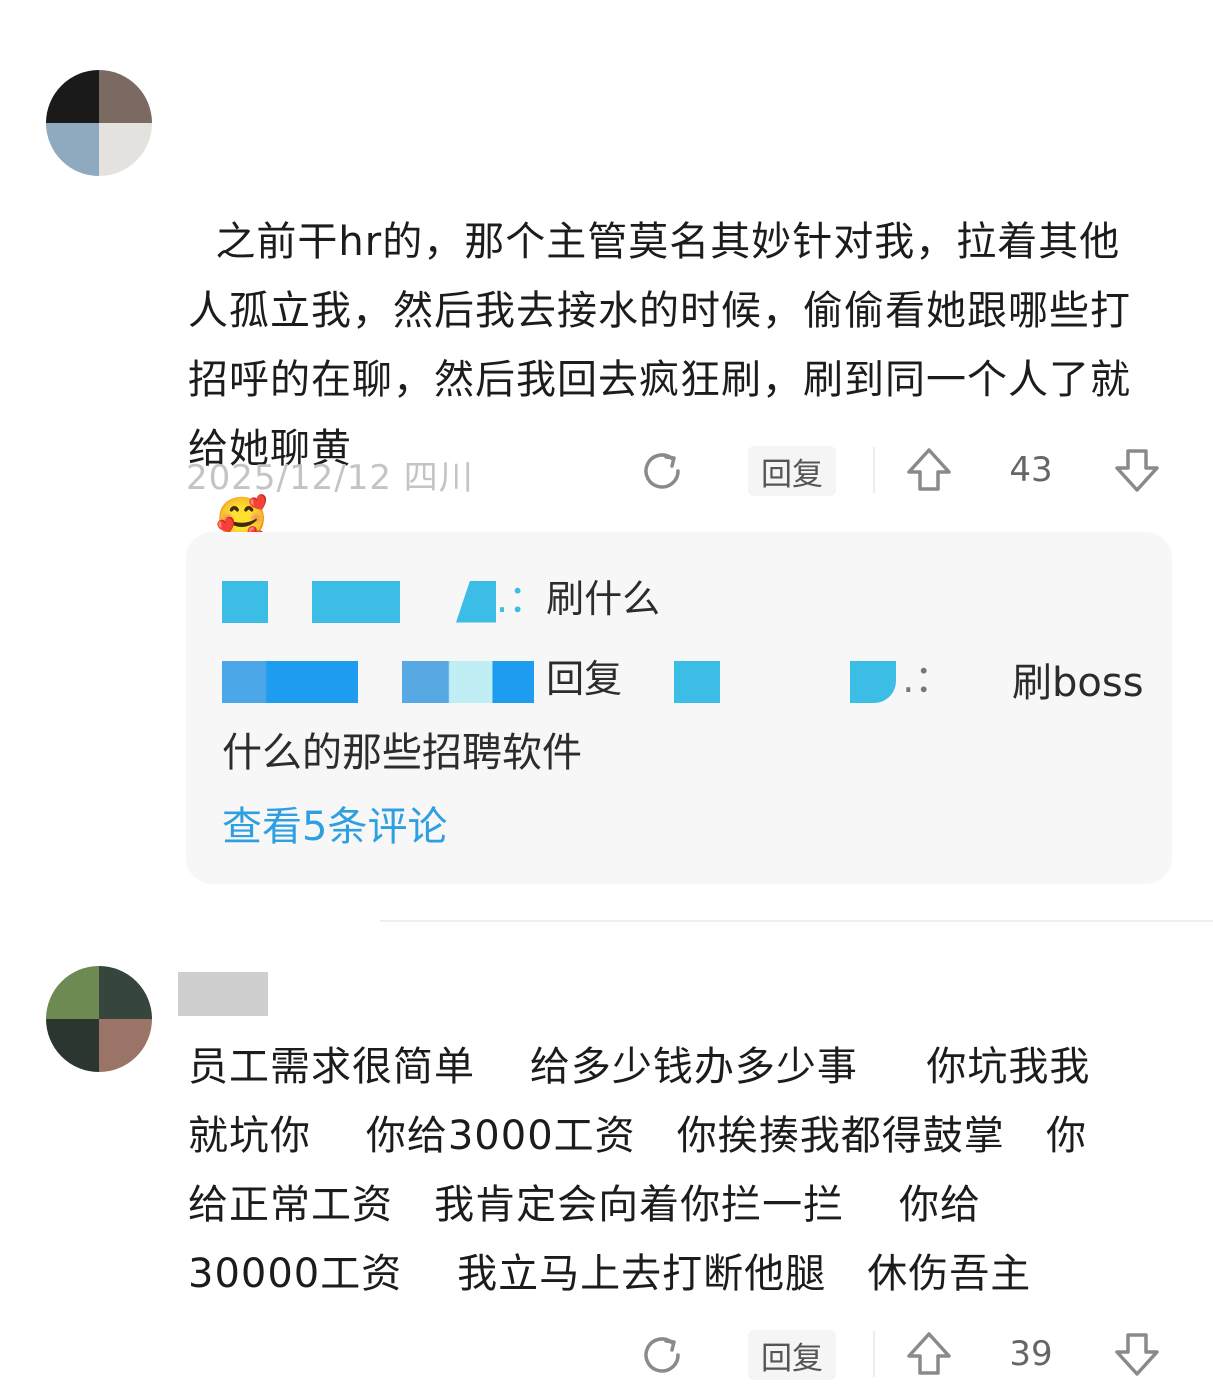 The image size is (1213, 1393). I want to click on comment-line: 给正常工资 我肯定会向着你拦一拦 你给, so click(585, 1205).